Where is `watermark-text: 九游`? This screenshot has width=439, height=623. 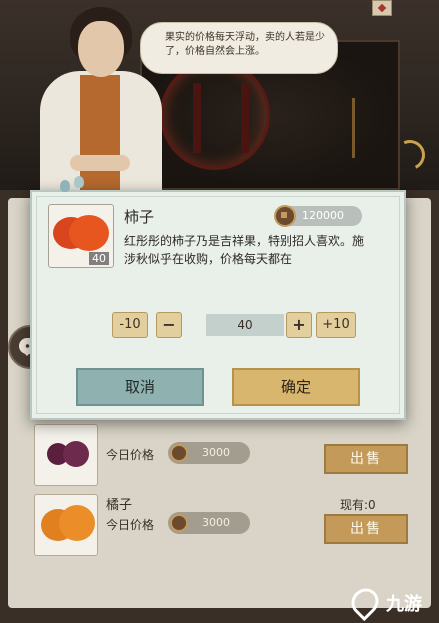
watermark-text: 九游 is located at coordinates (404, 604).